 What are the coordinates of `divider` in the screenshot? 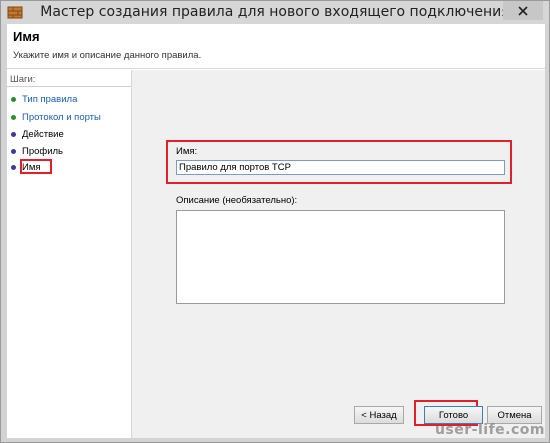 It's located at (69, 86).